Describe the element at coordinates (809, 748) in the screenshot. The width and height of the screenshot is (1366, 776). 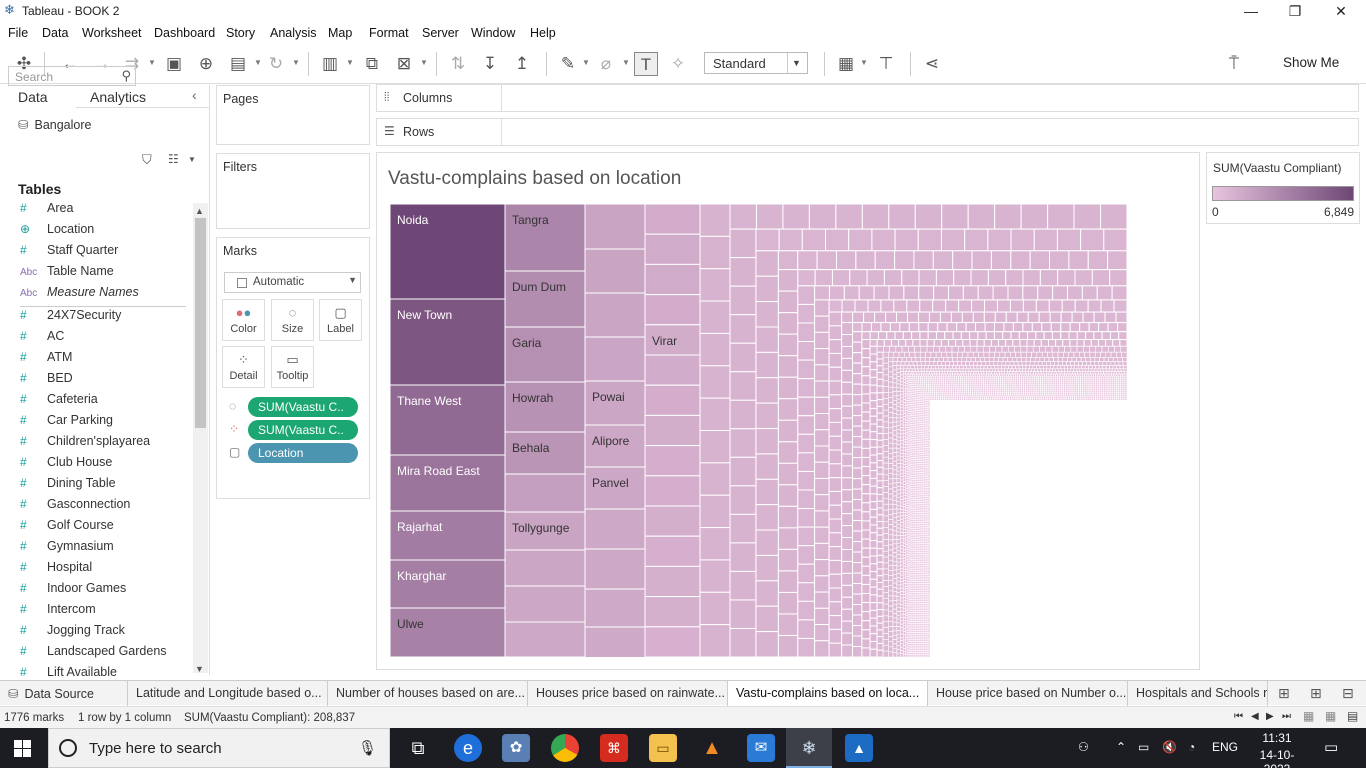
I see `tableau-taskbar-icon: ❄` at that location.